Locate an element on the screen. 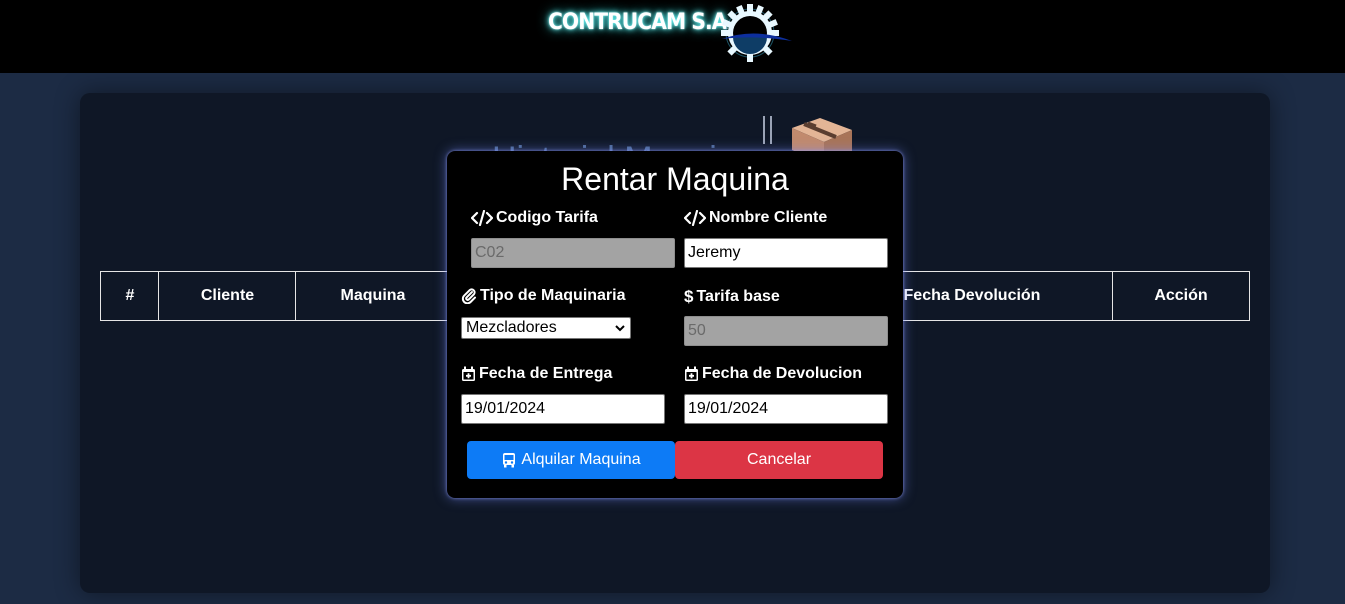  paperclip-icon is located at coordinates (469, 296).